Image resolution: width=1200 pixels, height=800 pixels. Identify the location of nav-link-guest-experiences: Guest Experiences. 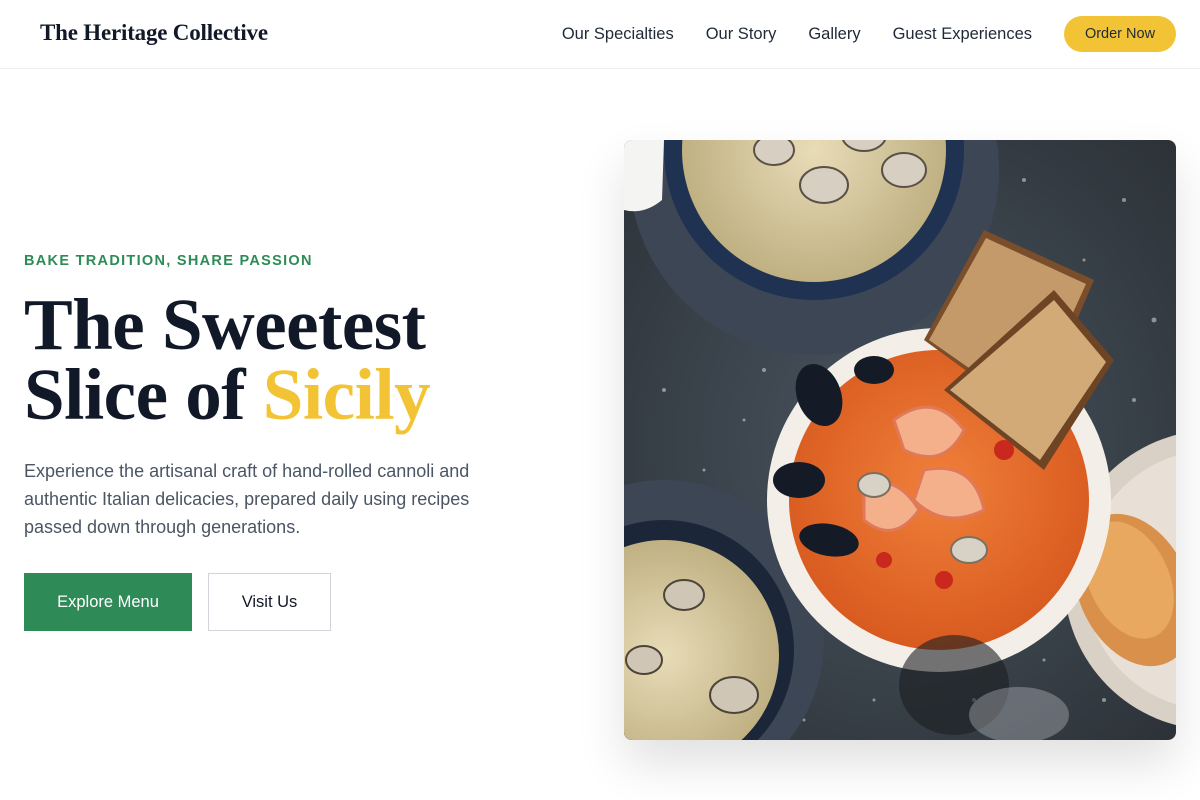
(962, 34).